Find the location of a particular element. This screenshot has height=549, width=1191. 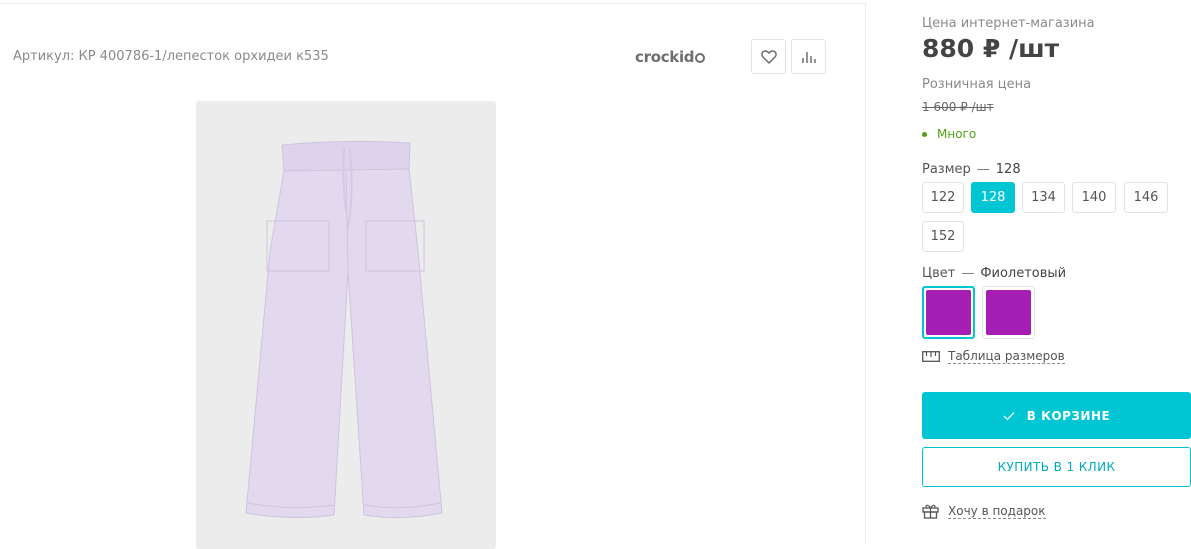

retail-price: 1 600 ₽ /шт is located at coordinates (958, 107).